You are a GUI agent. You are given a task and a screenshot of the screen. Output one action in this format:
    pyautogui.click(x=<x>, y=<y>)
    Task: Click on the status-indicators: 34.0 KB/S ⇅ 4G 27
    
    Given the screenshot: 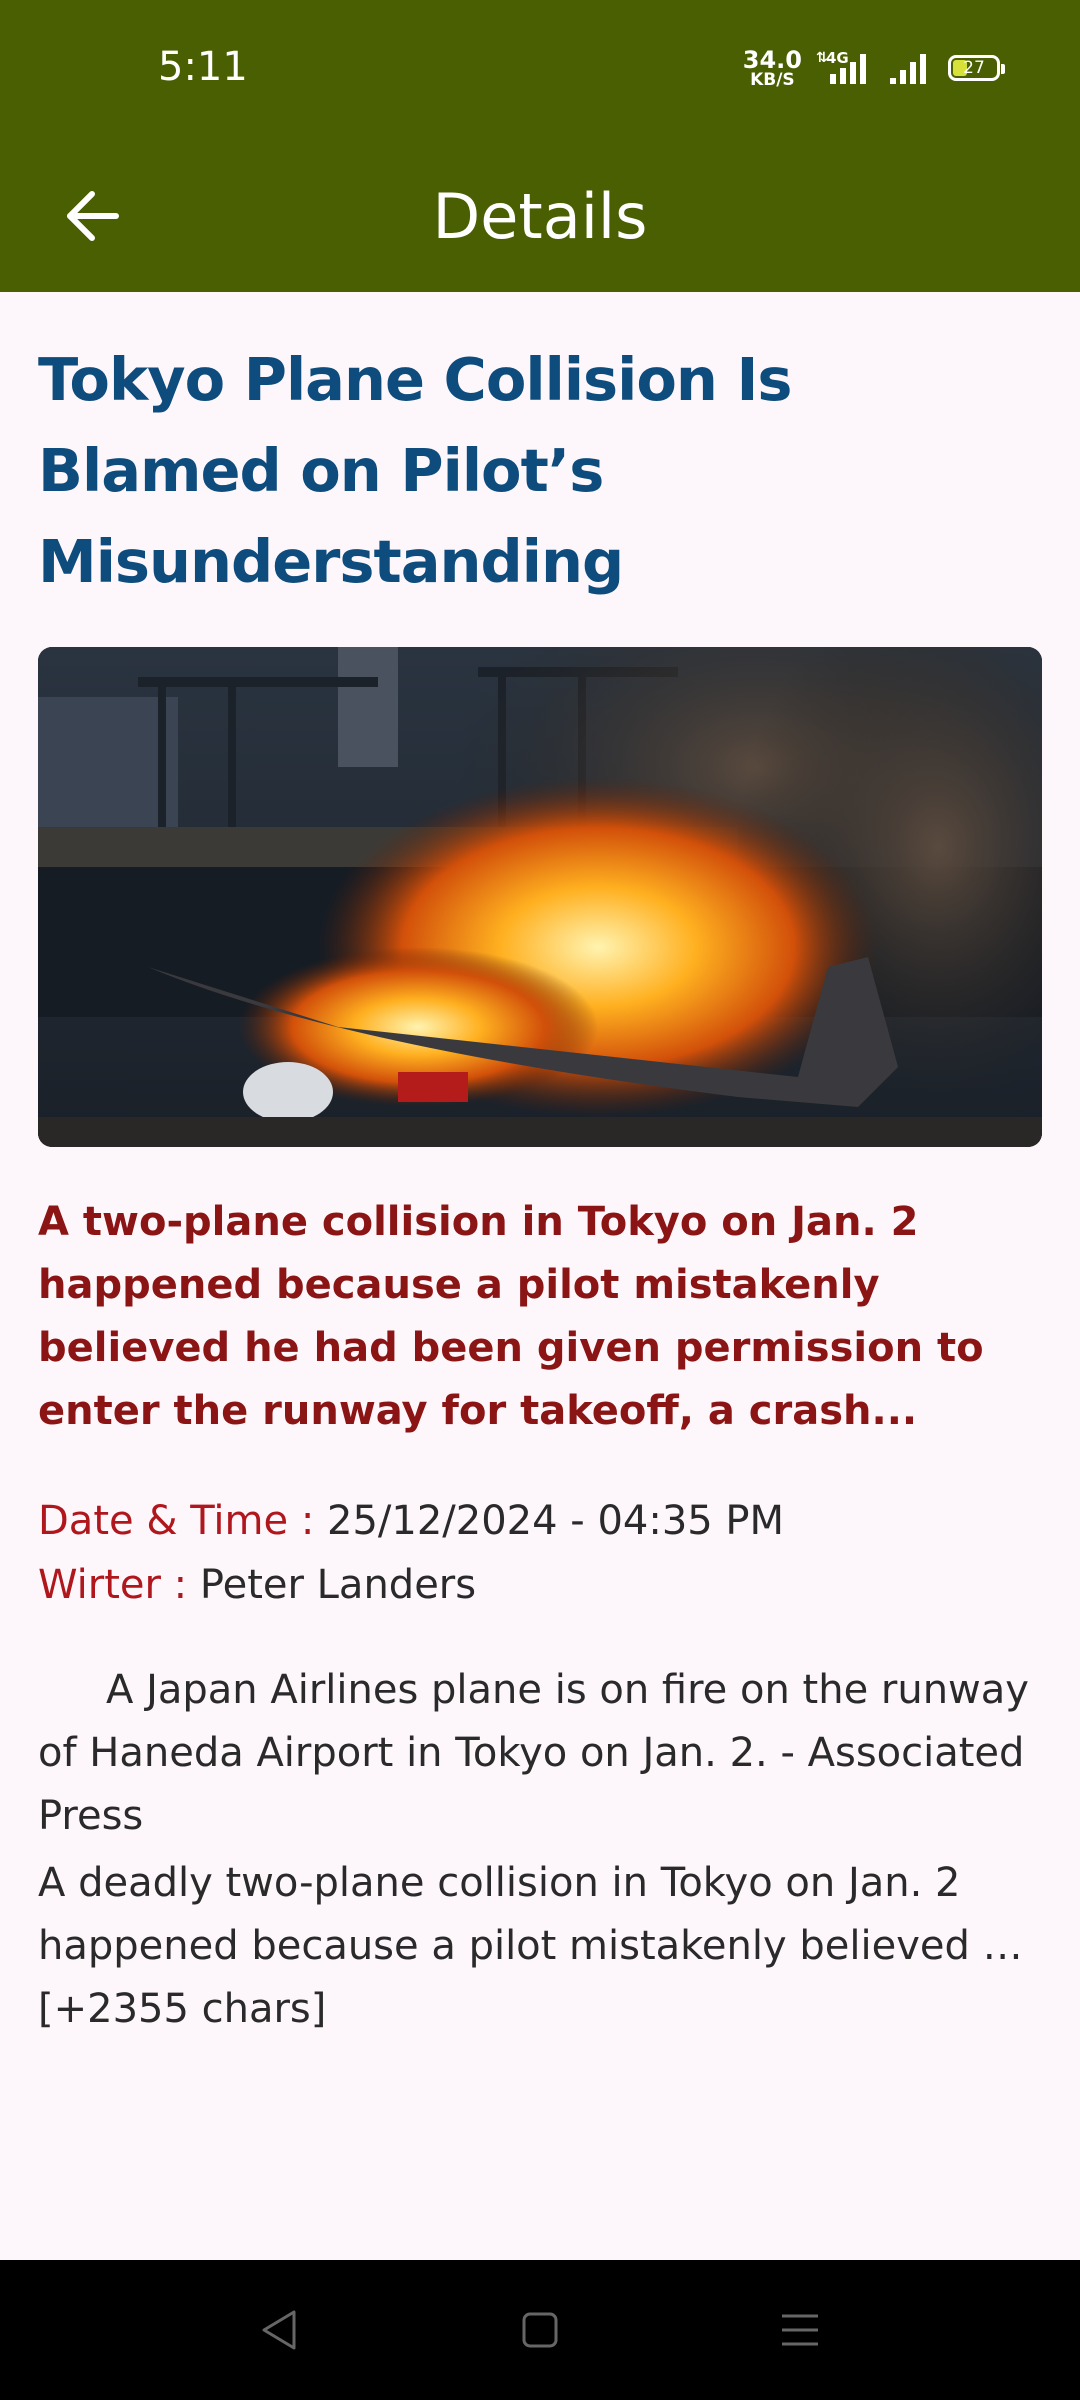 What is the action you would take?
    pyautogui.click(x=874, y=68)
    